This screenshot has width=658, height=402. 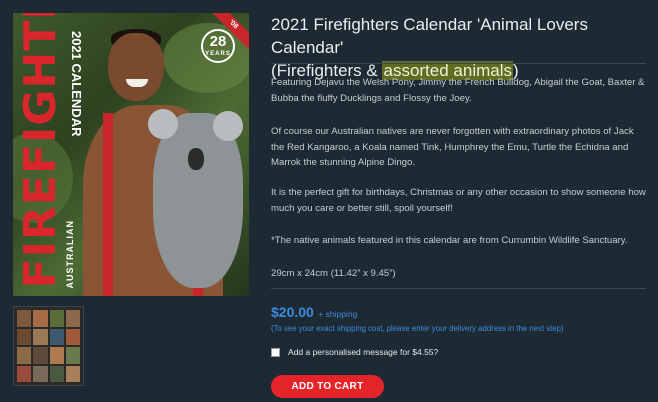 I want to click on firefighter-head, so click(x=136, y=67).